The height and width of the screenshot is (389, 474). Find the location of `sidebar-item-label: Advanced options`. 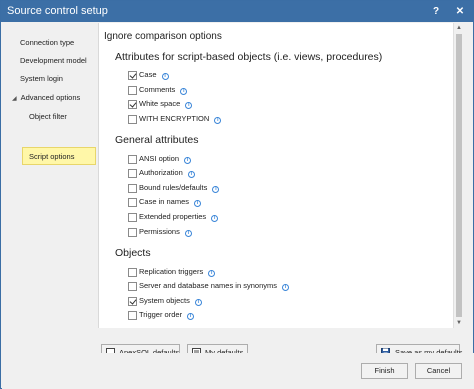

sidebar-item-label: Advanced options is located at coordinates (50, 97).